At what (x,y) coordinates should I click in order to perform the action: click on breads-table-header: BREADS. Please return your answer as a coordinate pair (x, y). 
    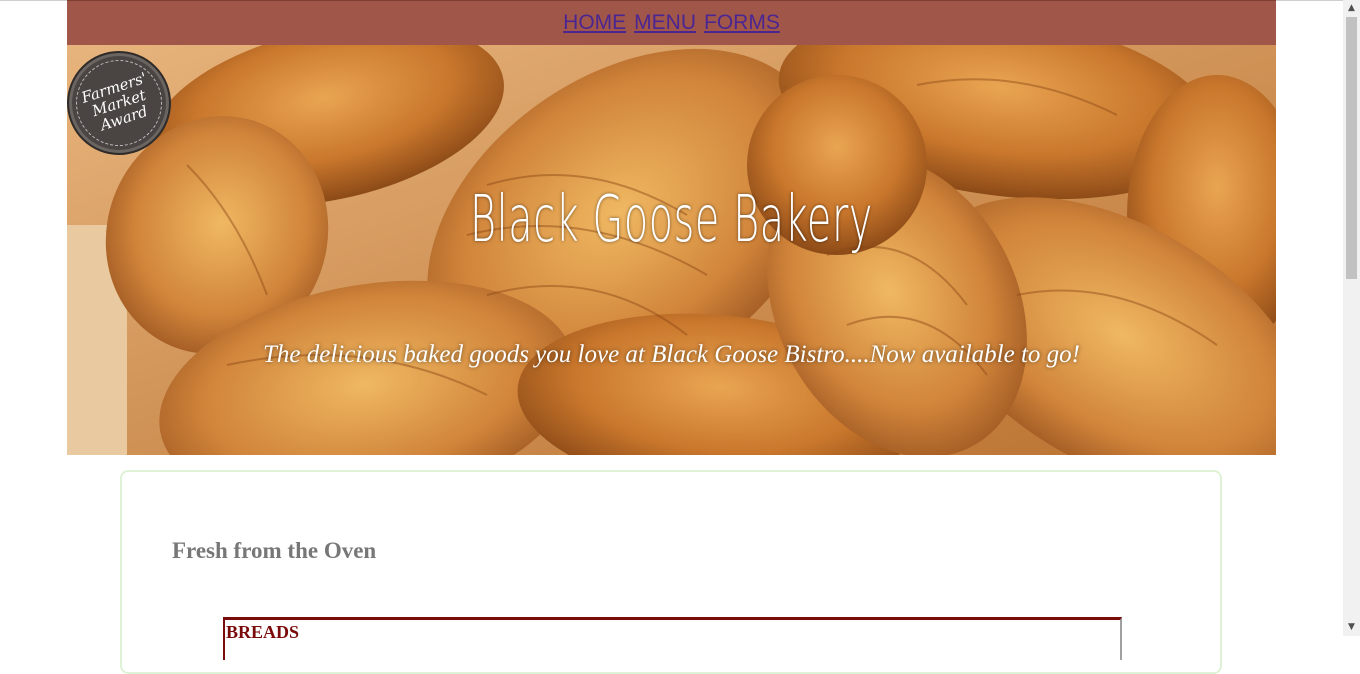
    Looking at the image, I should click on (263, 632).